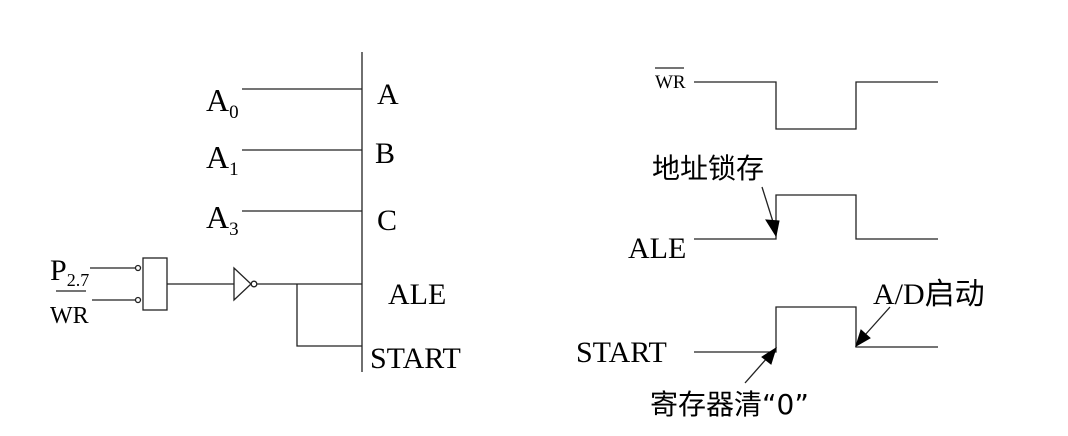  I want to click on wire-to-start, so click(329, 315).